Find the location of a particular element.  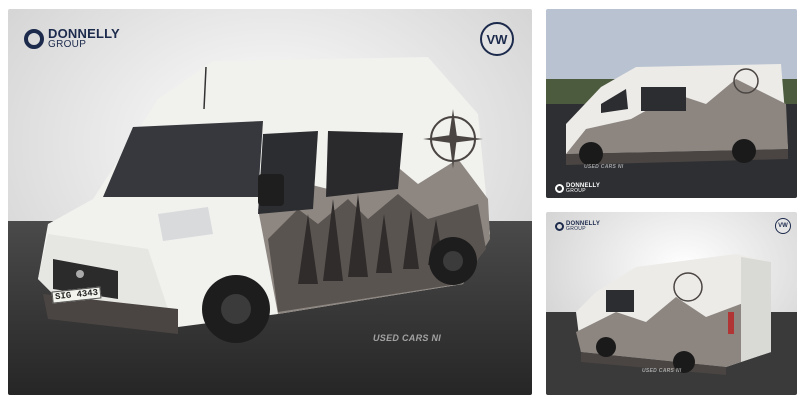

thumbnail-photo-side: DONNELLY GROUP USED CARS NI is located at coordinates (671, 103).